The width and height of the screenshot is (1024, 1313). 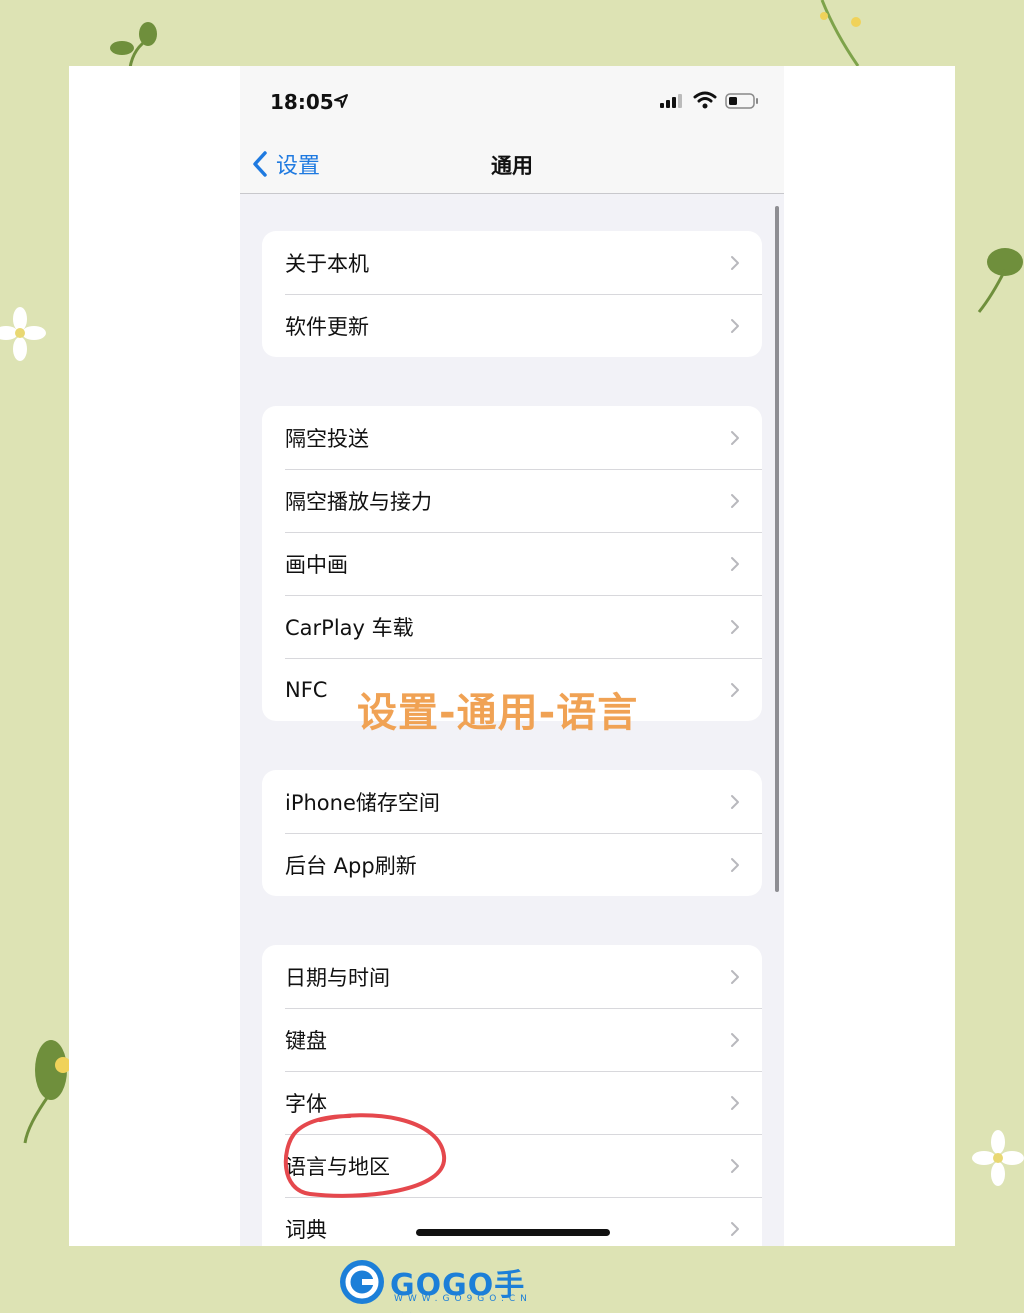 I want to click on gogo-logo-icon, so click(x=362, y=1282).